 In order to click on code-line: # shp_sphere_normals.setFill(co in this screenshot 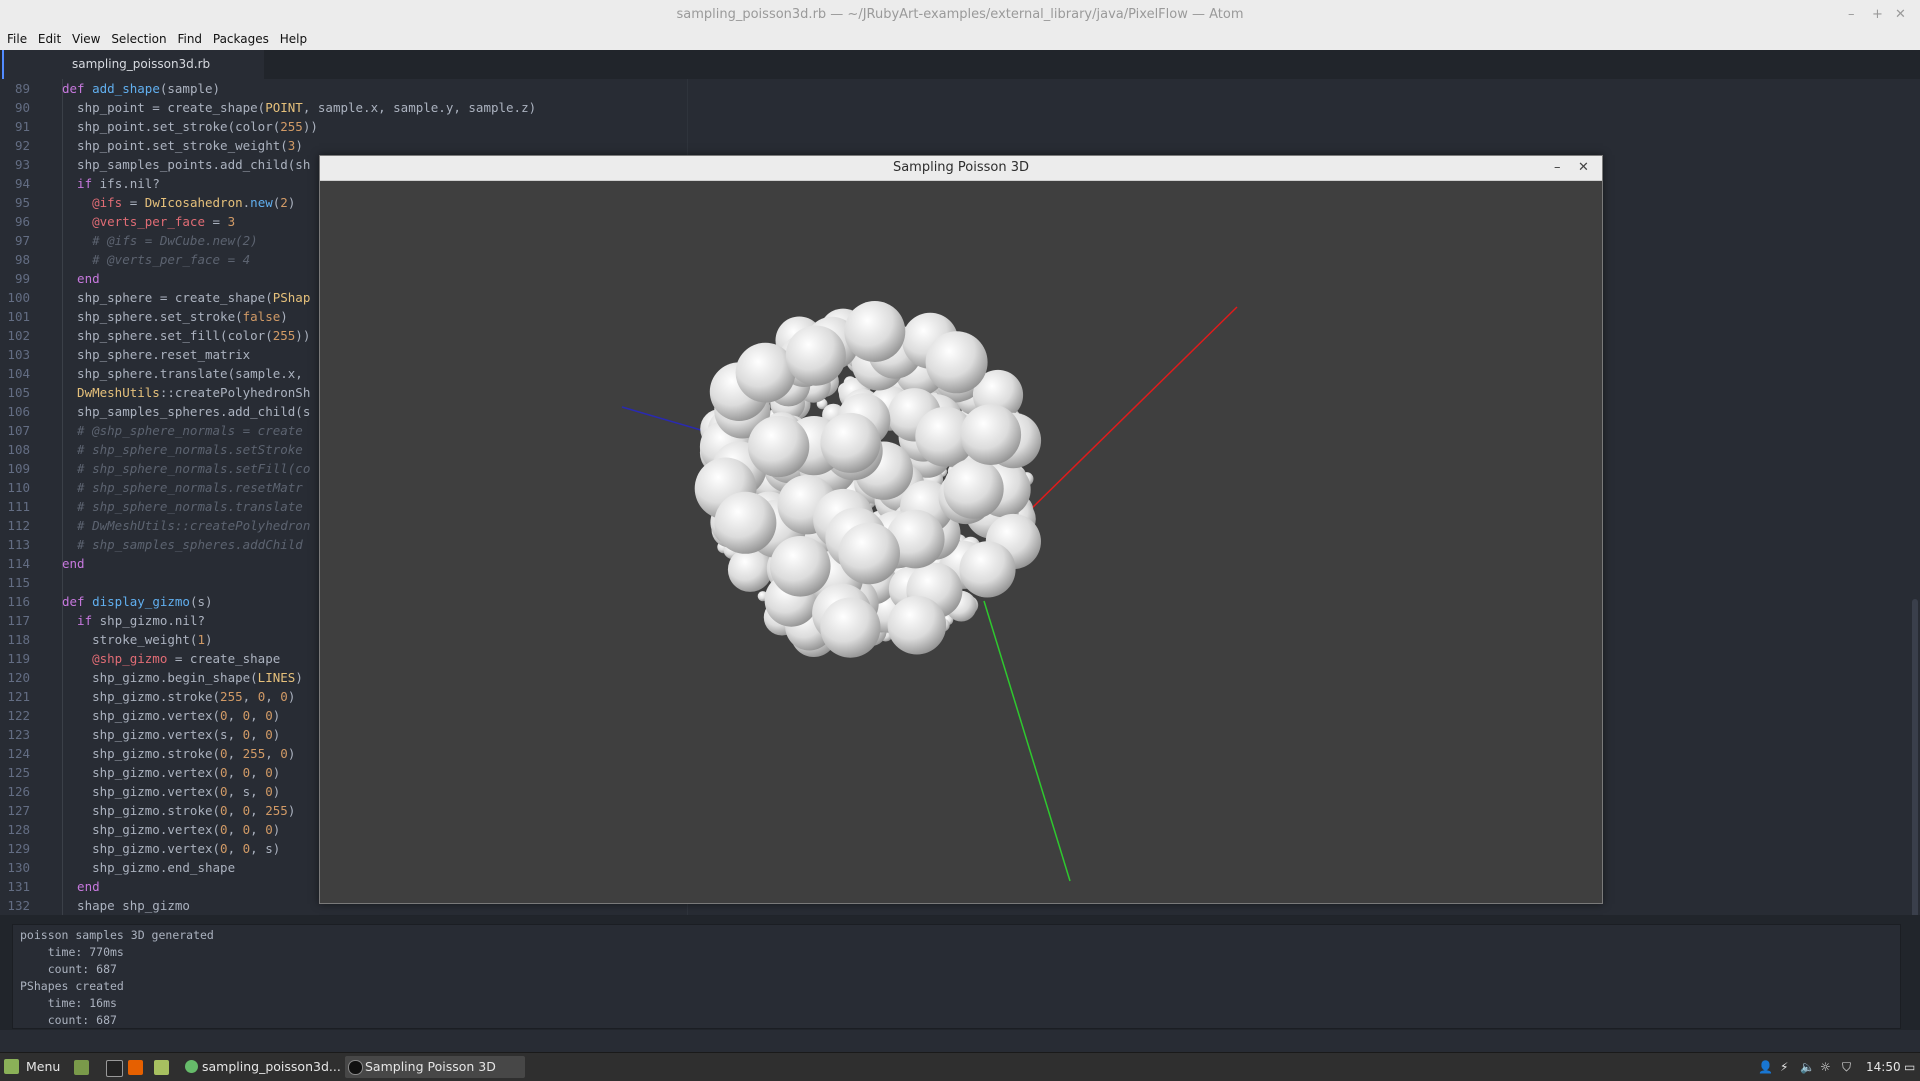, I will do `click(186, 468)`.